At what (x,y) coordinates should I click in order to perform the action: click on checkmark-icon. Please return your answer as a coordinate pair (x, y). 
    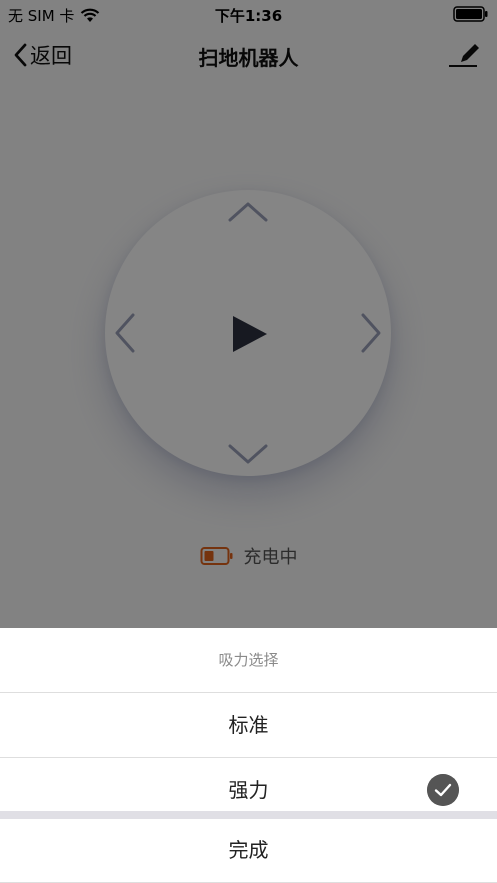
    Looking at the image, I should click on (443, 790).